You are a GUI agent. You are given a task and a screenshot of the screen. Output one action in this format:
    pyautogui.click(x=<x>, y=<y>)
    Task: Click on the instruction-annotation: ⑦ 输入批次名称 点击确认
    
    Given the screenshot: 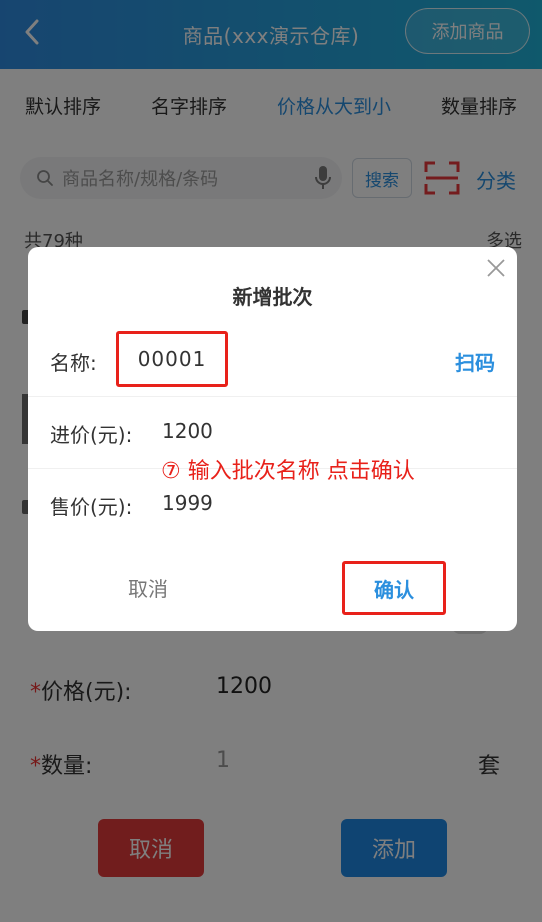 What is the action you would take?
    pyautogui.click(x=288, y=471)
    